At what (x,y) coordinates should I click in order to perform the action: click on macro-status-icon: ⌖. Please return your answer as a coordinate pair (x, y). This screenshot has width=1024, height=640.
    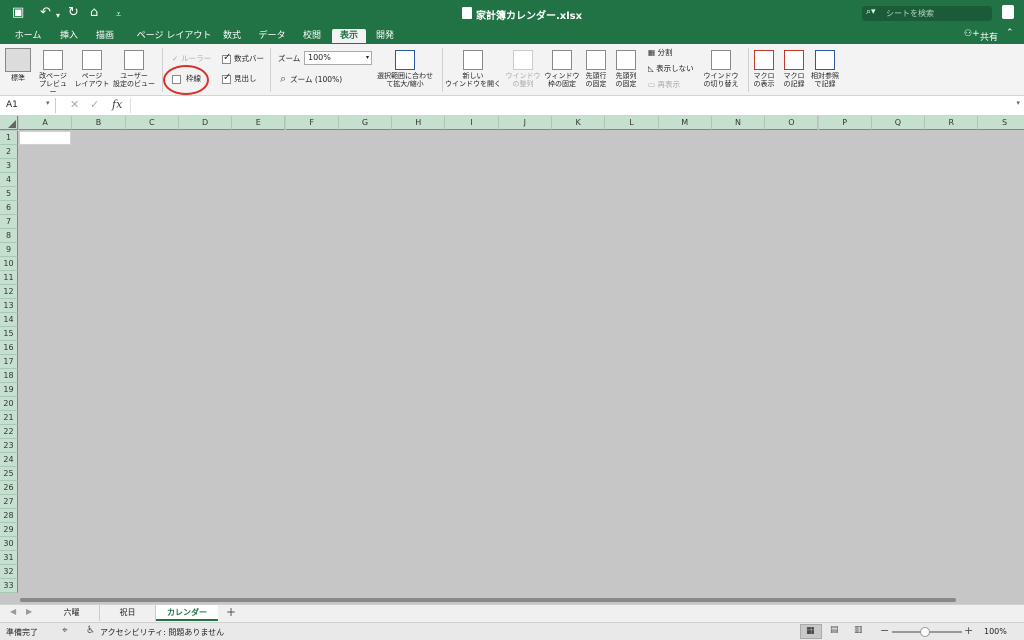
    Looking at the image, I should click on (65, 630).